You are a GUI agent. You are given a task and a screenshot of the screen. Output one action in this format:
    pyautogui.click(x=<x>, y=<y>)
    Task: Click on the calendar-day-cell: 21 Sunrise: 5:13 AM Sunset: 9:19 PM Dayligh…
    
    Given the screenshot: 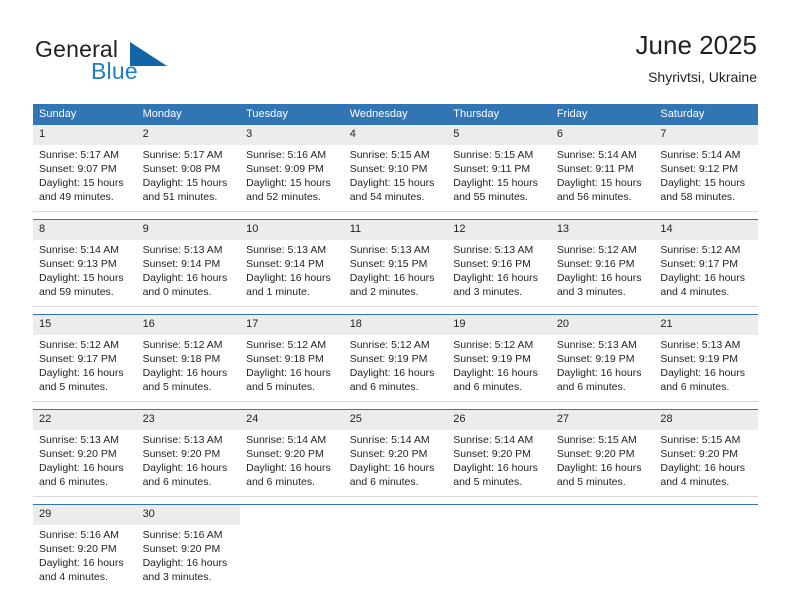 What is the action you would take?
    pyautogui.click(x=706, y=358)
    